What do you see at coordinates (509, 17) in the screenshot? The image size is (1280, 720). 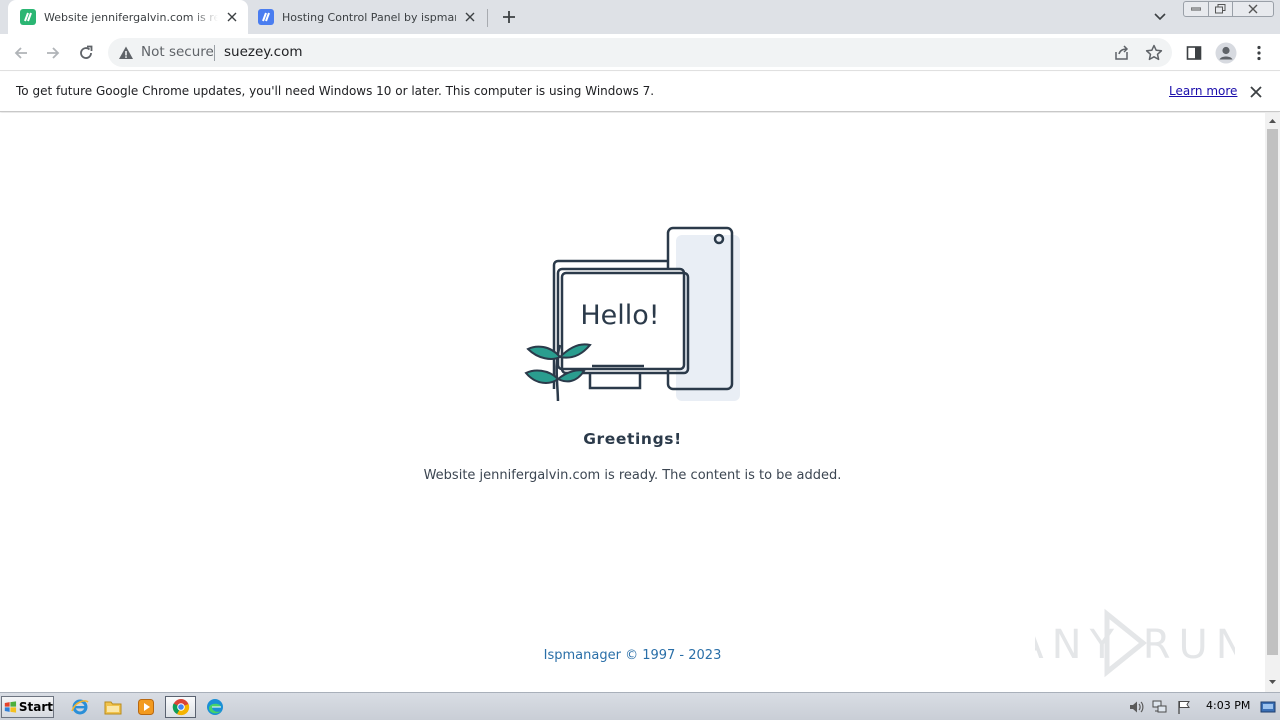 I see `plus-icon` at bounding box center [509, 17].